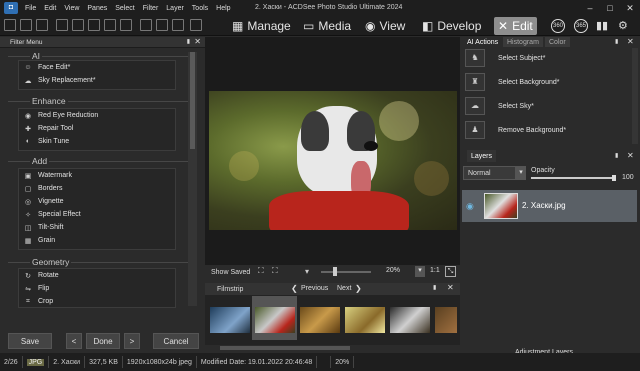  I want to click on layer-name: 2. Хаски.jpg, so click(544, 205).